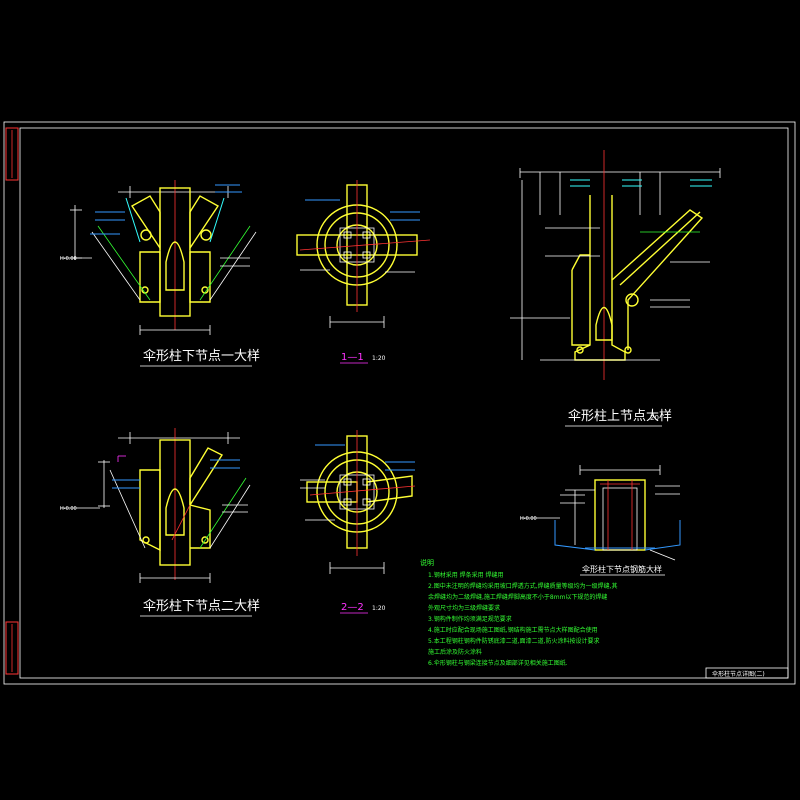 The height and width of the screenshot is (800, 800). Describe the element at coordinates (513, 630) in the screenshot. I see `note-item: 4.施工时应配合现场施工图纸,钢结构施工需节点大样图配合使用` at that location.